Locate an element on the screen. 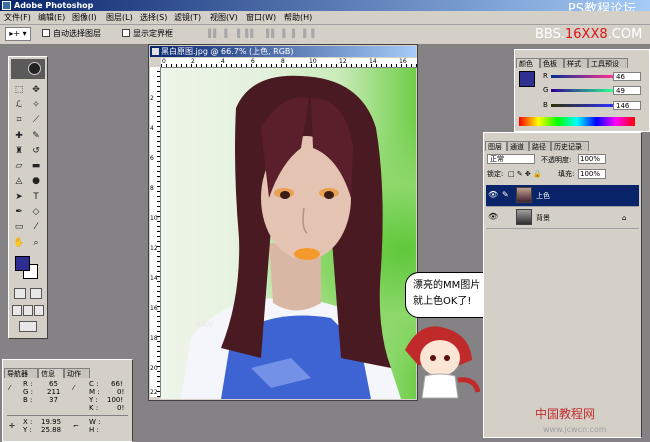 The width and height of the screenshot is (650, 442). opacity-input: 100% is located at coordinates (592, 159).